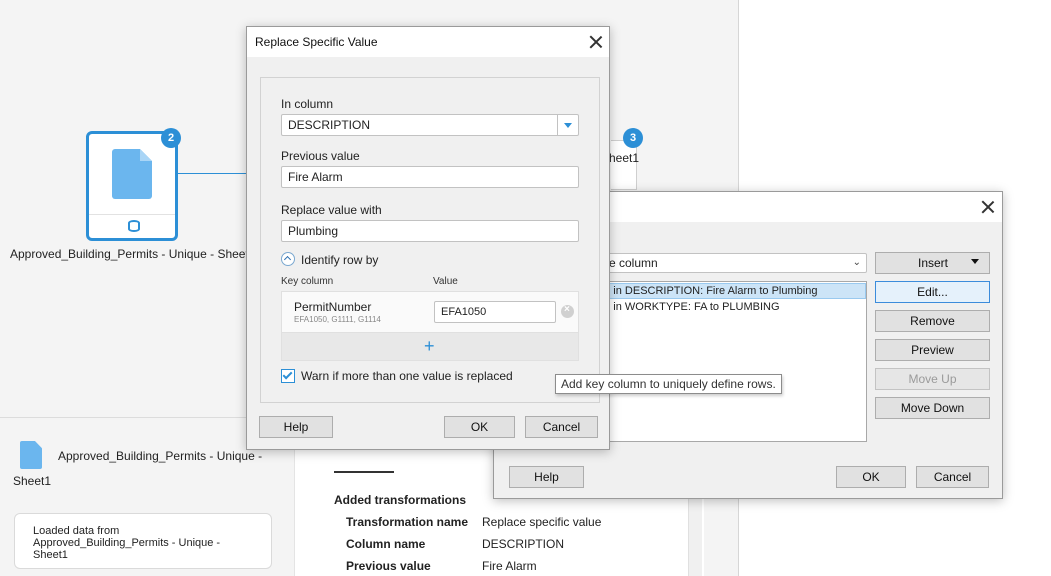  What do you see at coordinates (932, 408) in the screenshot?
I see `move-down-button: Move Down` at bounding box center [932, 408].